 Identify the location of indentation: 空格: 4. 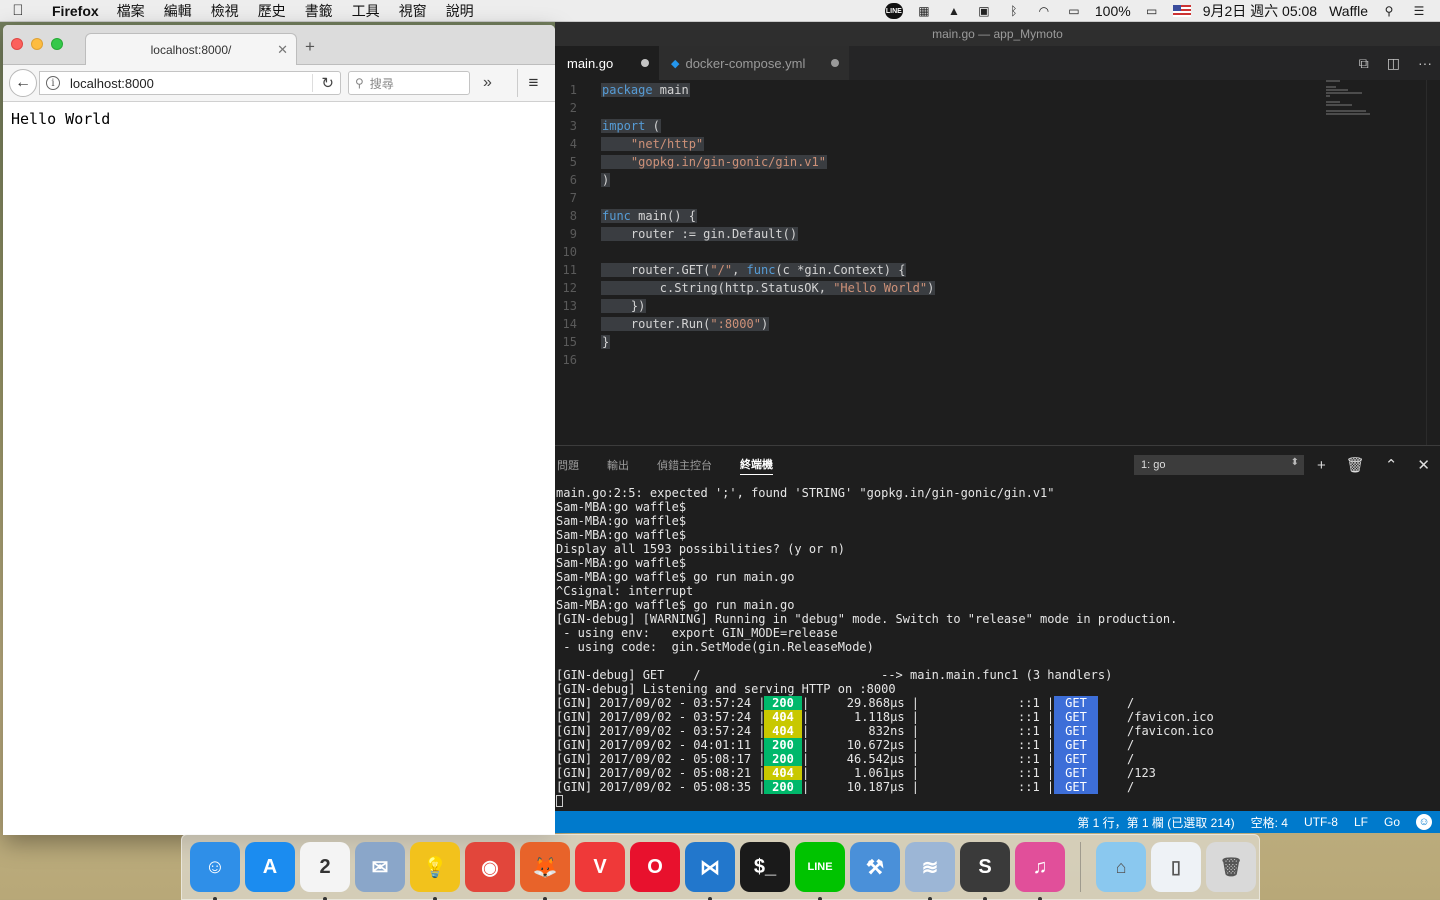
(1269, 822).